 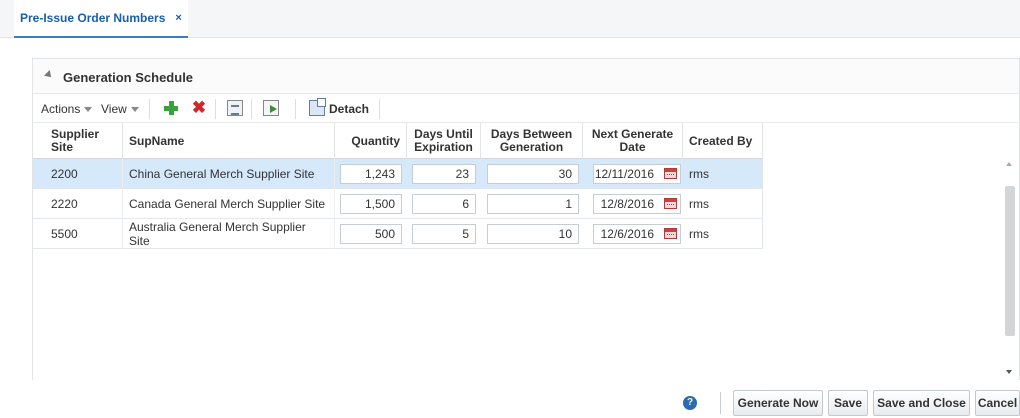 What do you see at coordinates (526, 76) in the screenshot?
I see `panel-header: Generation Schedule` at bounding box center [526, 76].